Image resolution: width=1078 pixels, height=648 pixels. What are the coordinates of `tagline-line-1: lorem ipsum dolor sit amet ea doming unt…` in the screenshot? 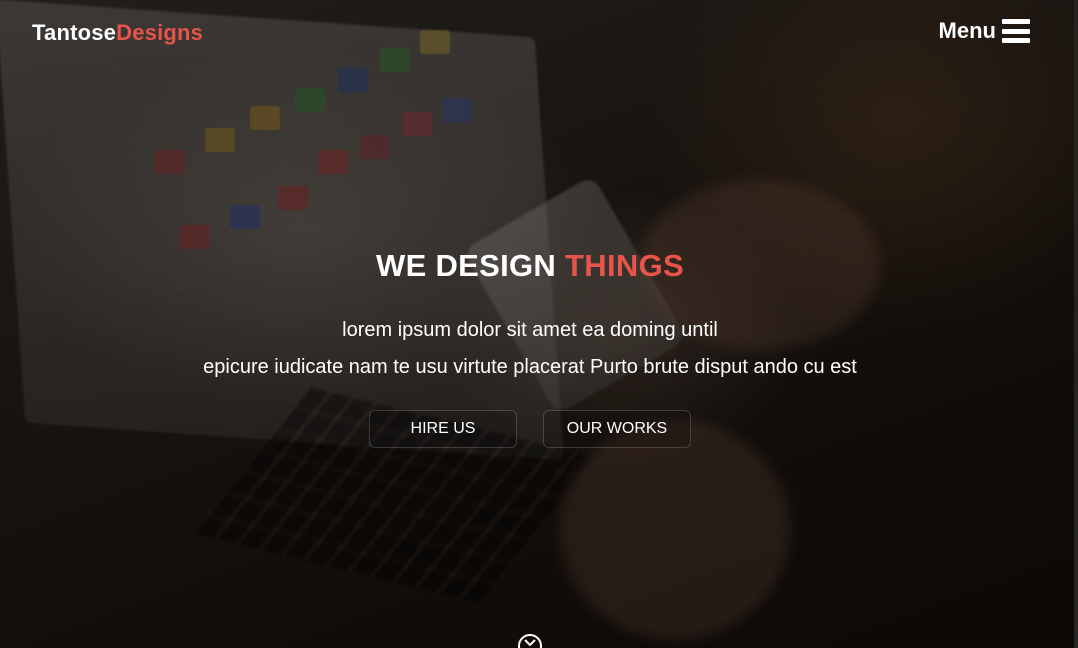 It's located at (530, 330).